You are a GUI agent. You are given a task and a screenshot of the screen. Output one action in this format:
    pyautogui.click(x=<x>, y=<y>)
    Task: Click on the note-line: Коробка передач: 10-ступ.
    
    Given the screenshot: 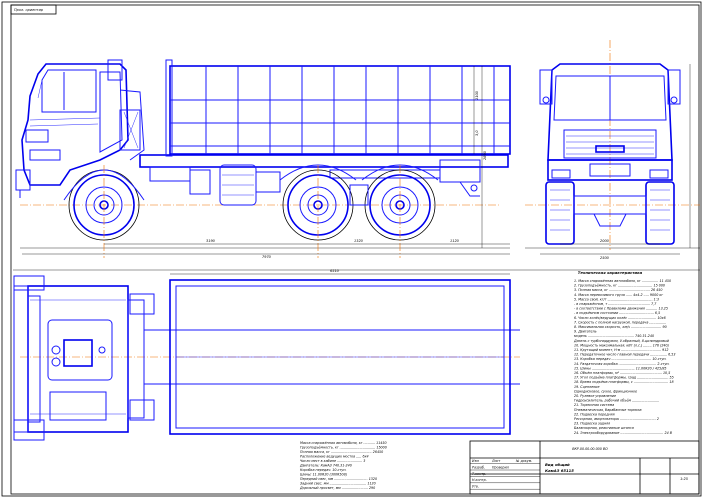 What is the action you would take?
    pyautogui.click(x=323, y=470)
    